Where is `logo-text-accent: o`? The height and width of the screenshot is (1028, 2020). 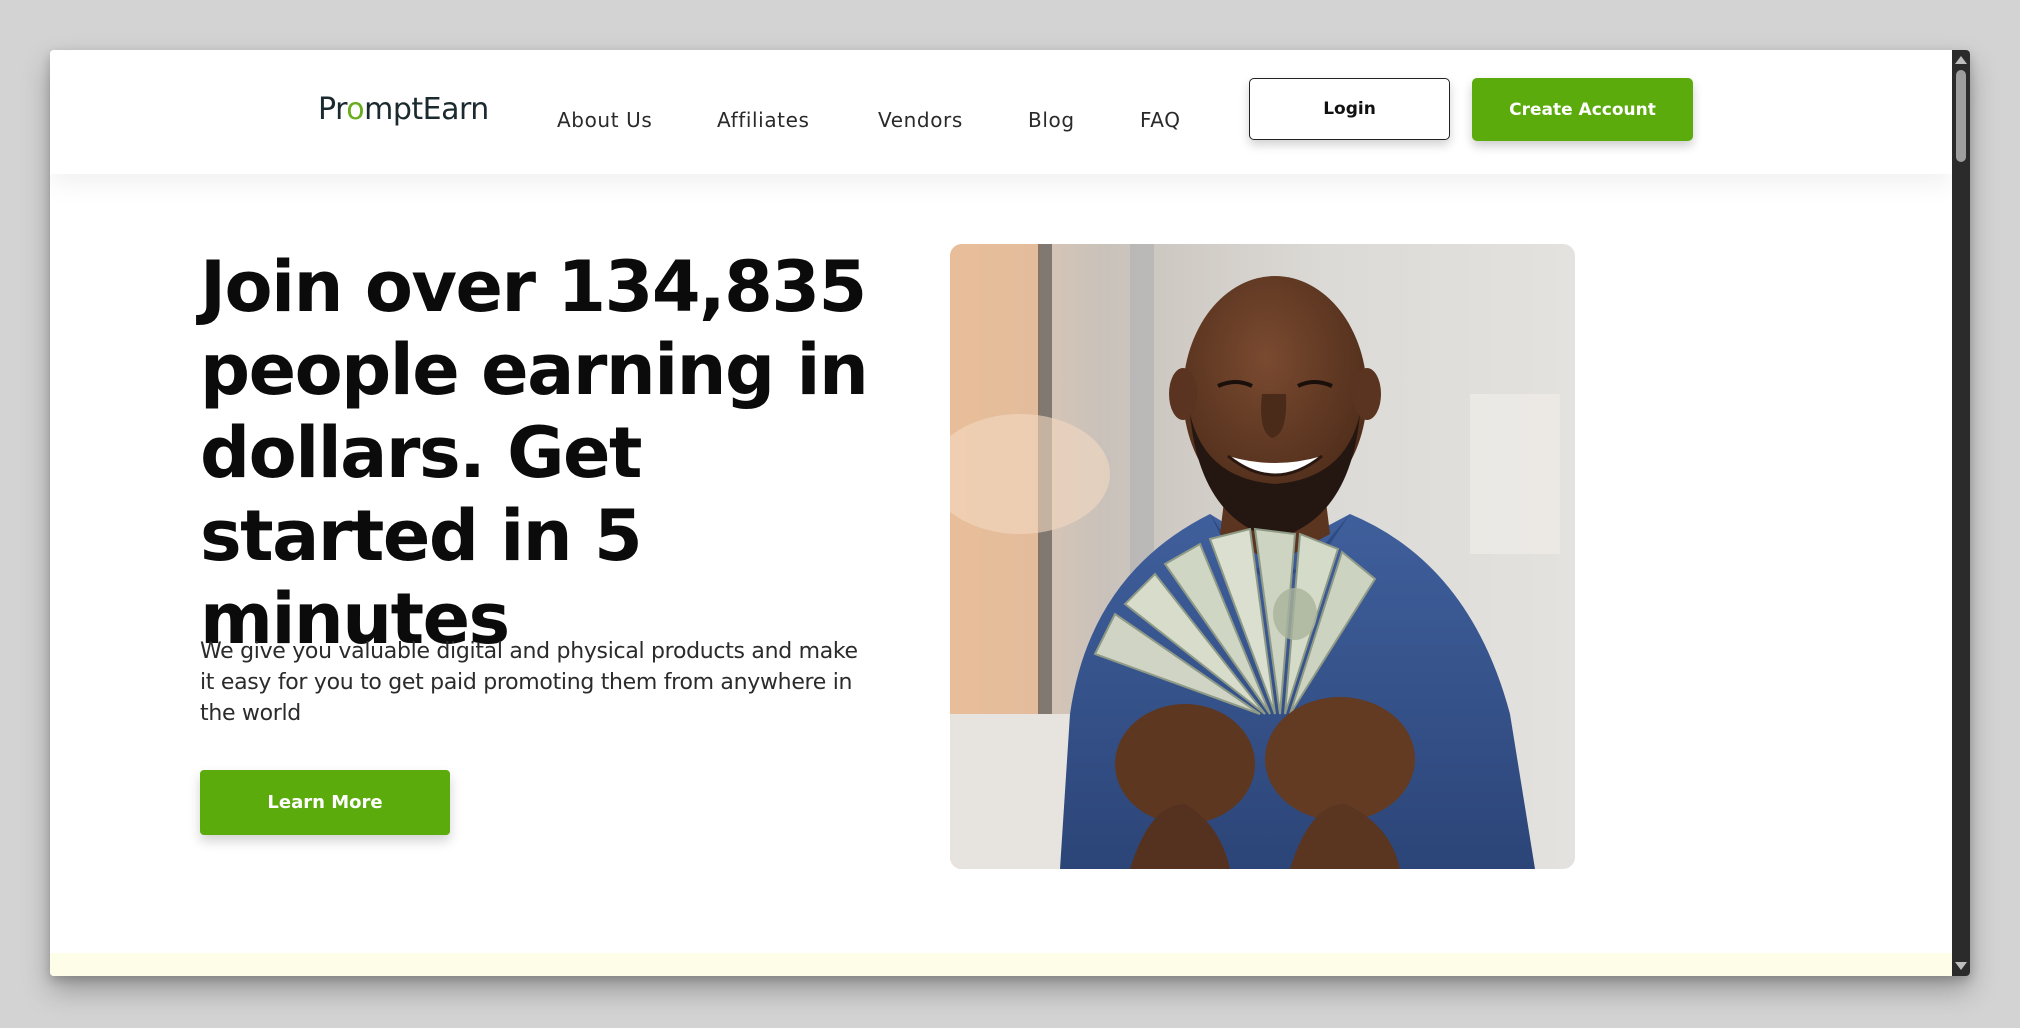 logo-text-accent: o is located at coordinates (355, 109).